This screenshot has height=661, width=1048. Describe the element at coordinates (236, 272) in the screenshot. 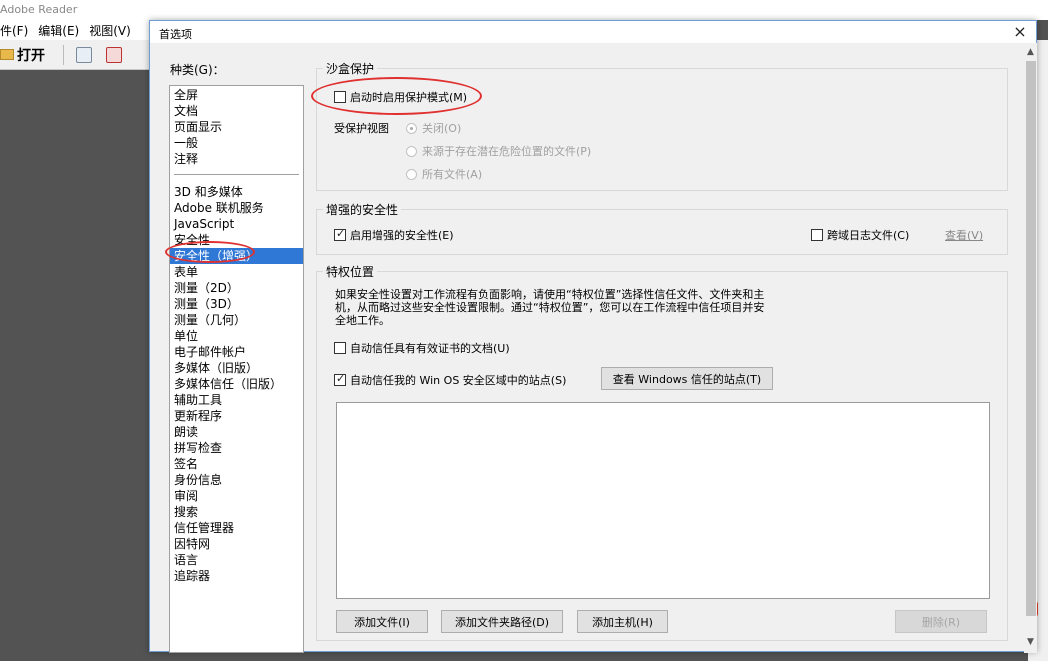

I see `category-item: 表单` at that location.